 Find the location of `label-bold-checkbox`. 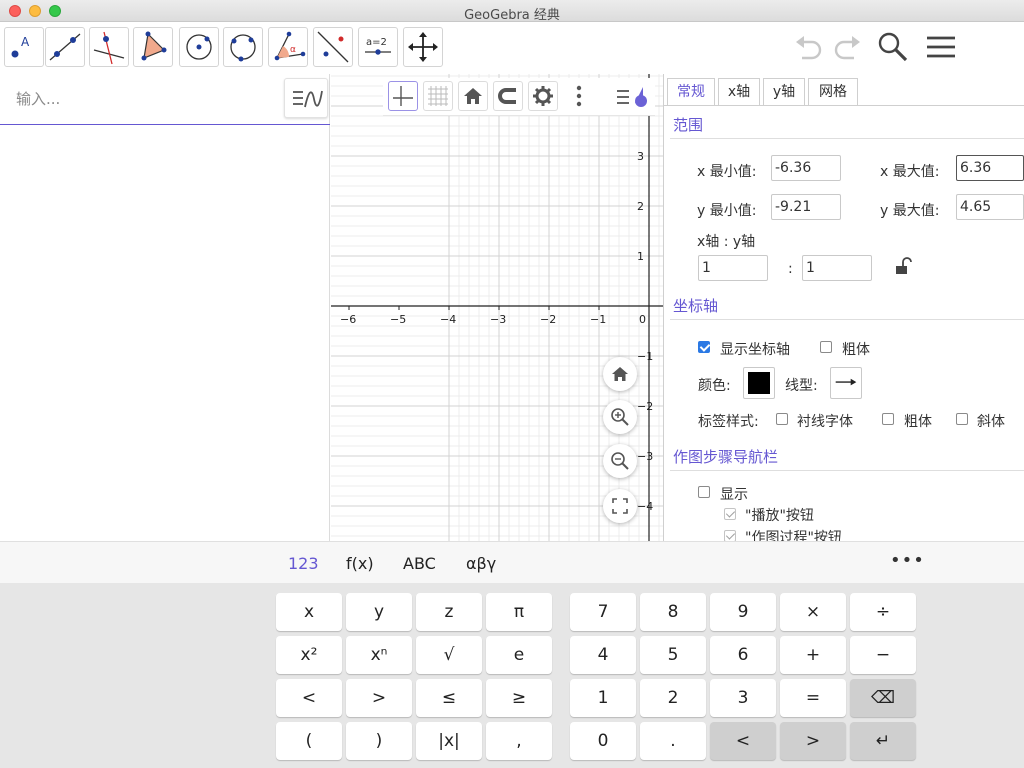

label-bold-checkbox is located at coordinates (888, 419).